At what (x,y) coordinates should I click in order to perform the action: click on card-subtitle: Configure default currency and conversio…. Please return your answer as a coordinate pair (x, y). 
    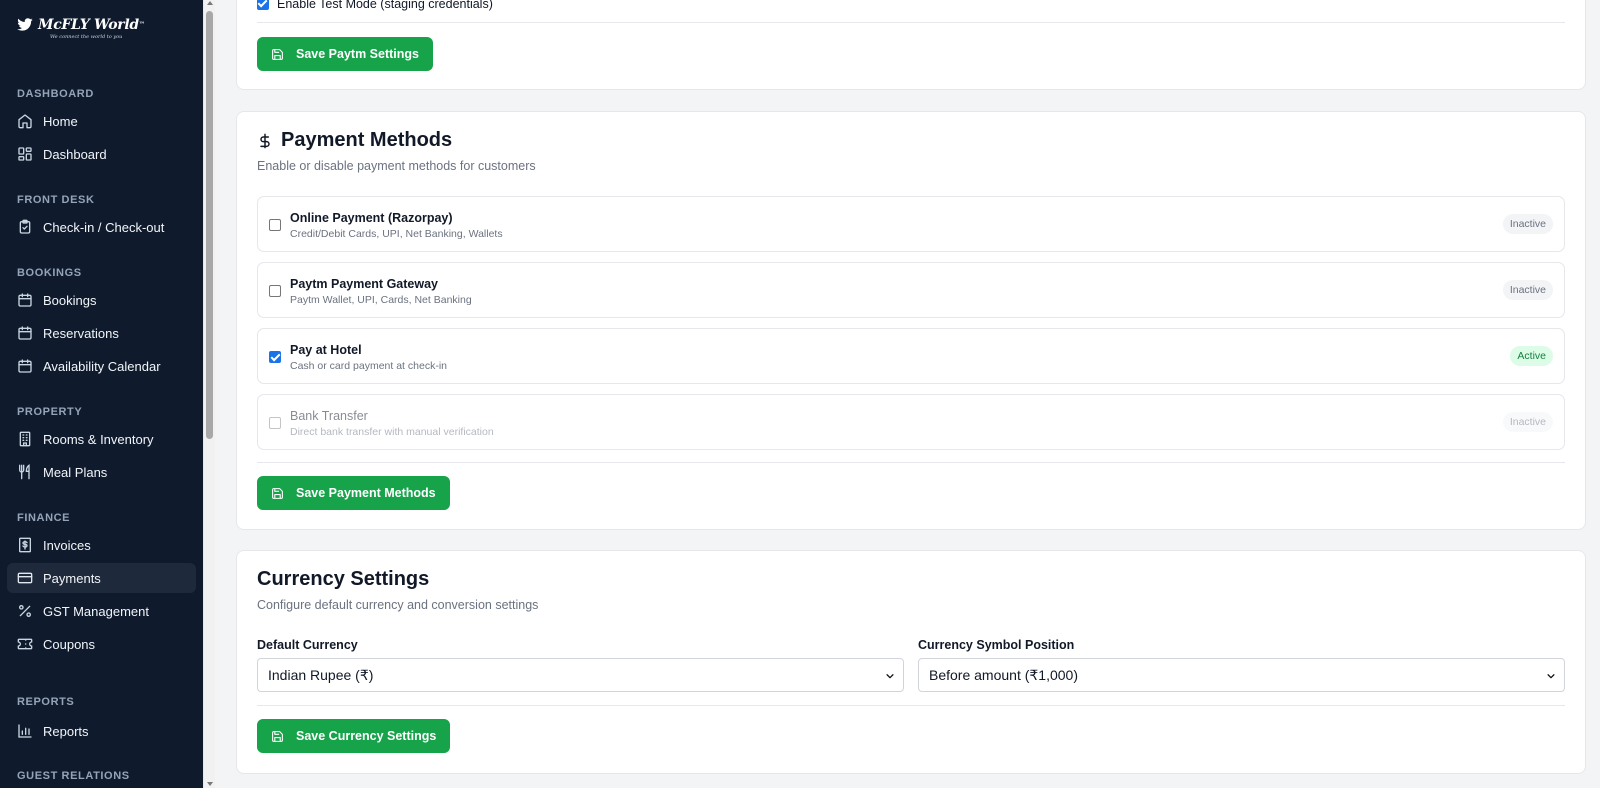
    Looking at the image, I should click on (398, 605).